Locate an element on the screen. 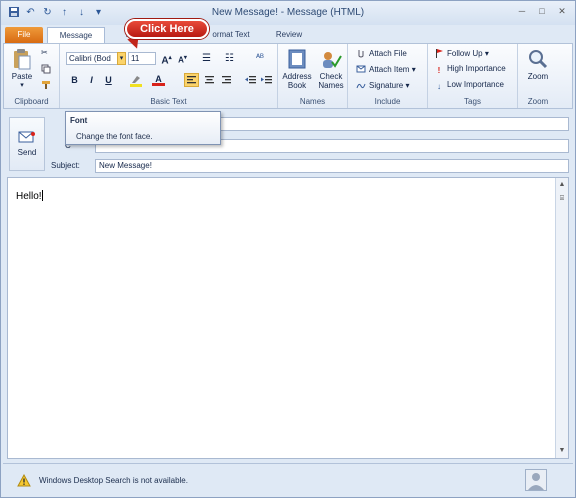 This screenshot has height=498, width=576. follow-up-button: Follow Up ▾ is located at coordinates (461, 53).